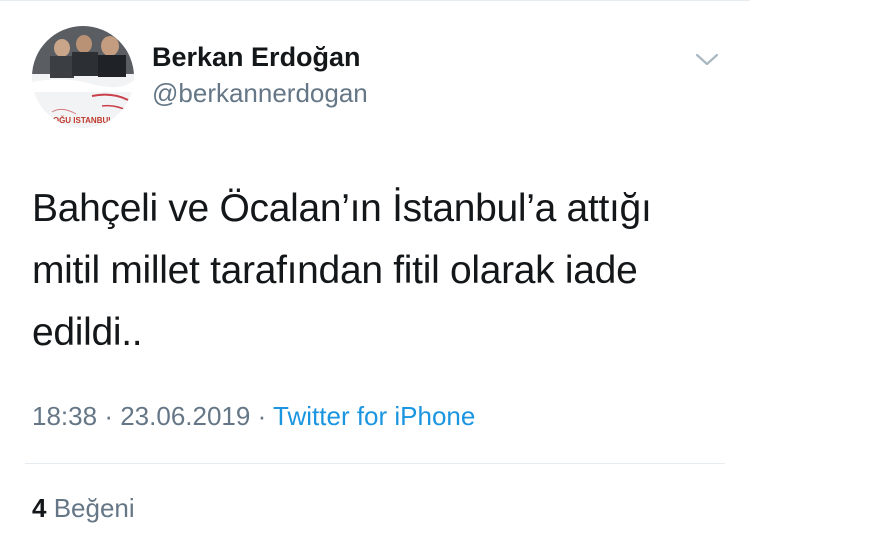 Image resolution: width=880 pixels, height=549 pixels. What do you see at coordinates (260, 93) in the screenshot?
I see `author-handle: @berkannerdogan` at bounding box center [260, 93].